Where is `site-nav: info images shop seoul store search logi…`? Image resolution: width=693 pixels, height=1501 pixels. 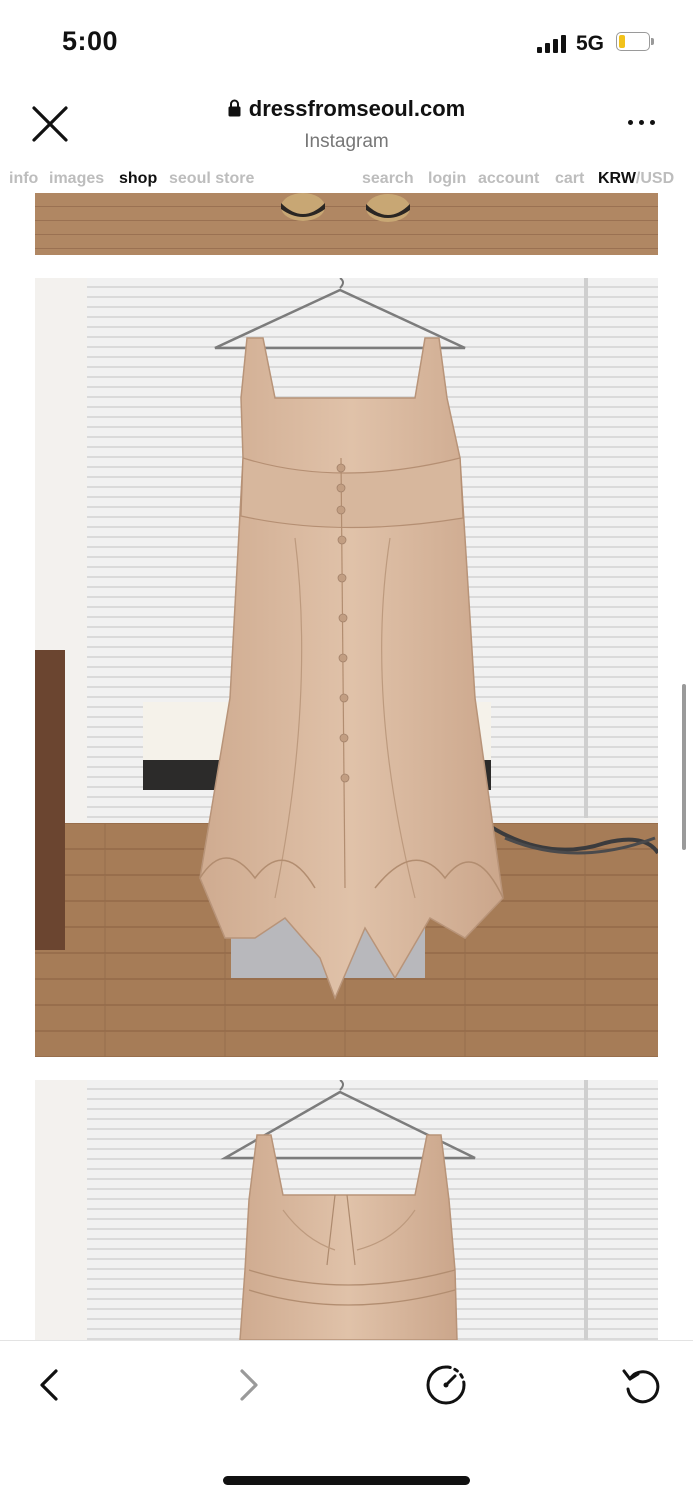
site-nav: info images shop seoul store search logi… is located at coordinates (346, 178).